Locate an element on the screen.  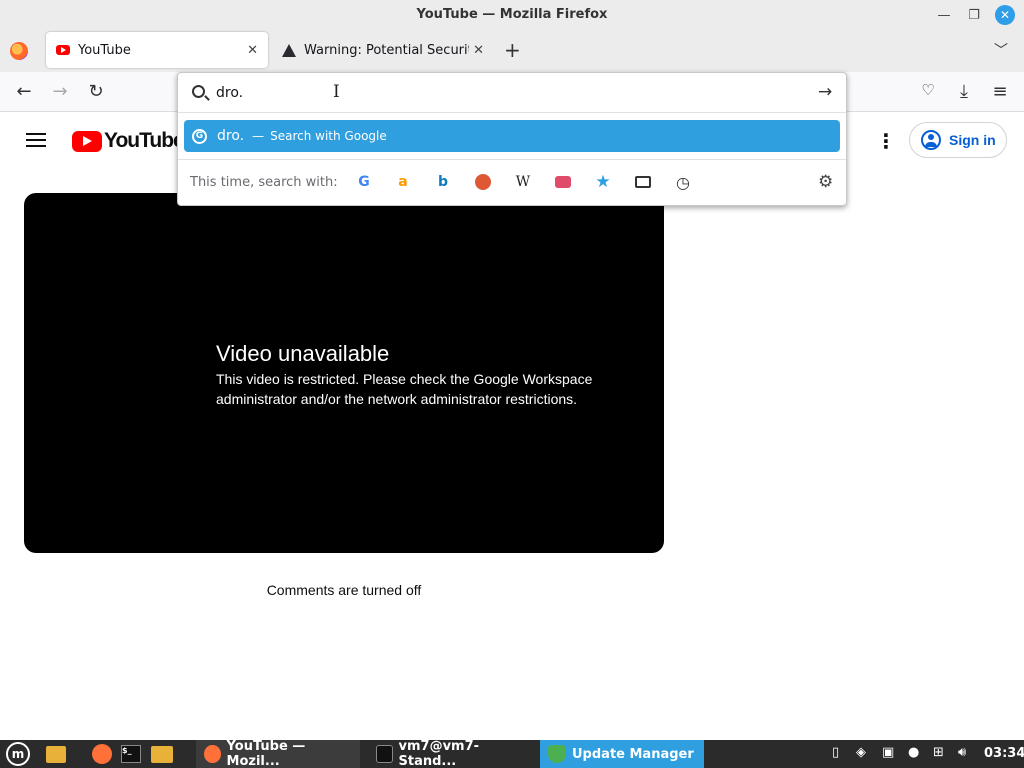
search-settings-gear-icon: ⚙ is located at coordinates (825, 182).